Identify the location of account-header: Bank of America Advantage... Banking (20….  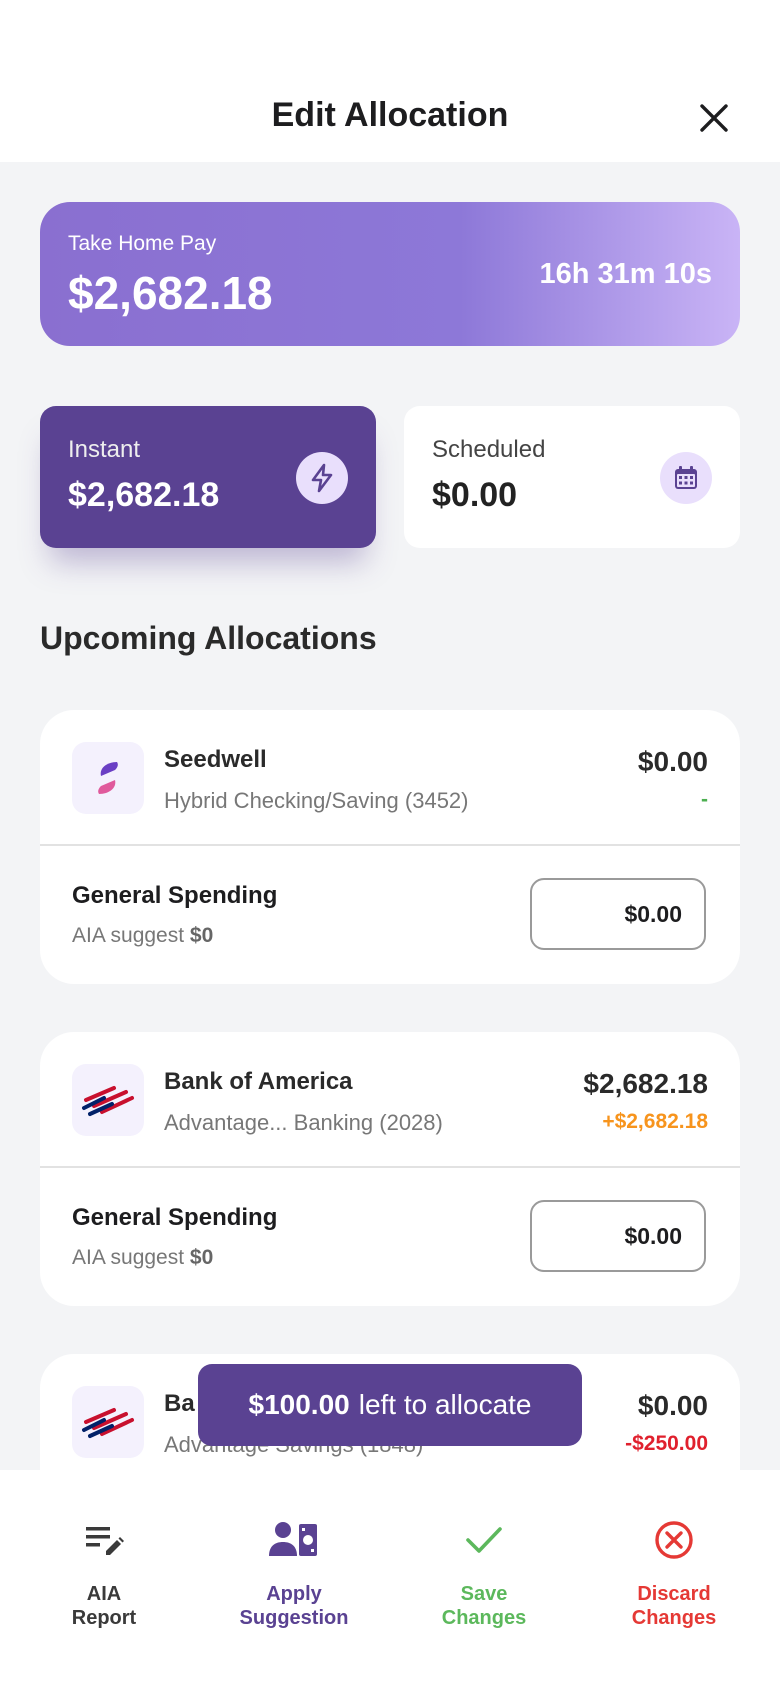
(390, 1100).